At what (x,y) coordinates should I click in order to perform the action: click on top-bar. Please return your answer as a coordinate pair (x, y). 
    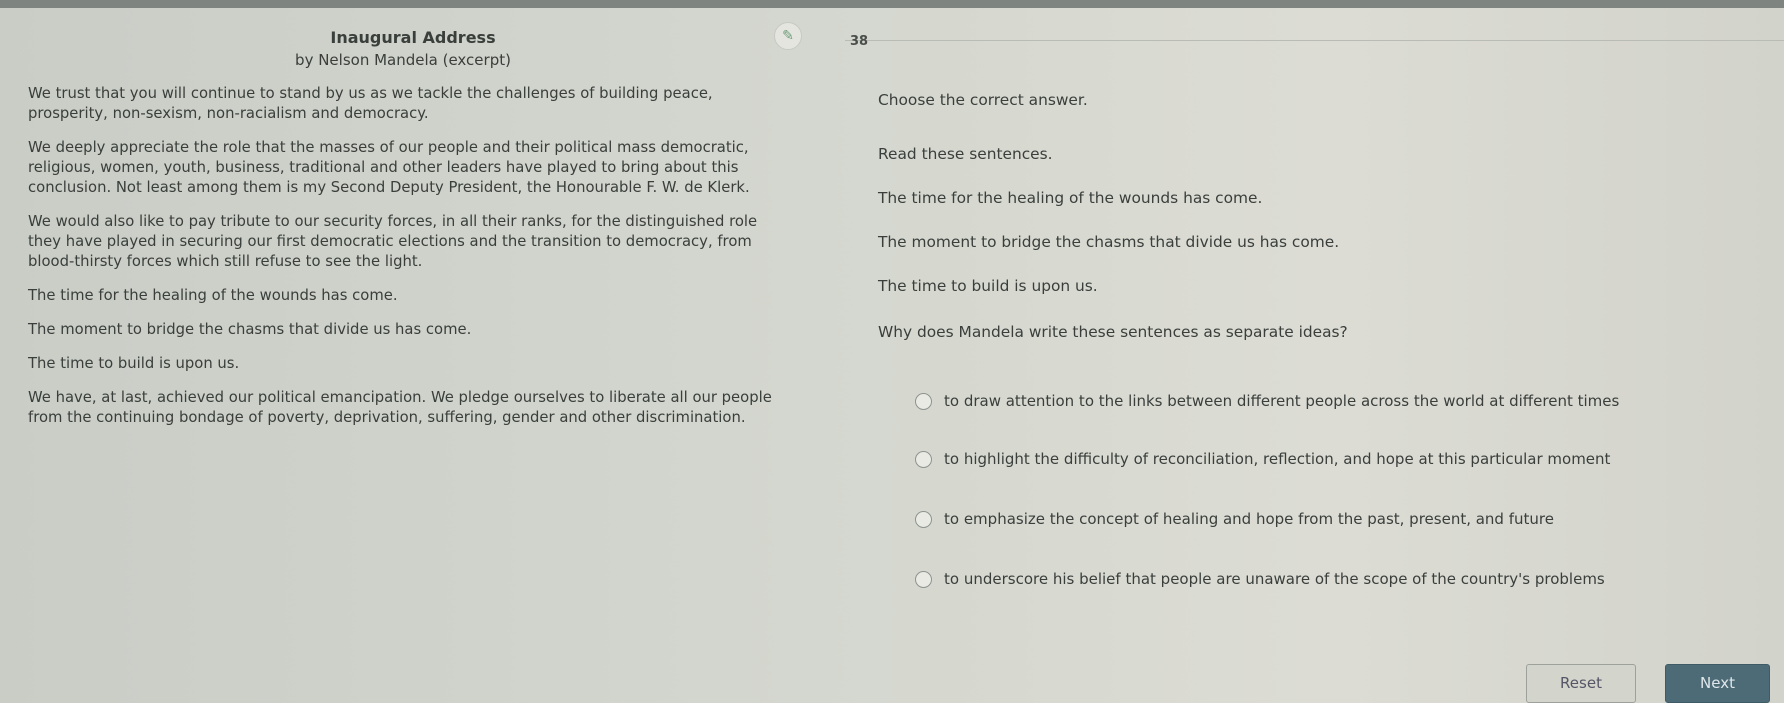
    Looking at the image, I should click on (892, 4).